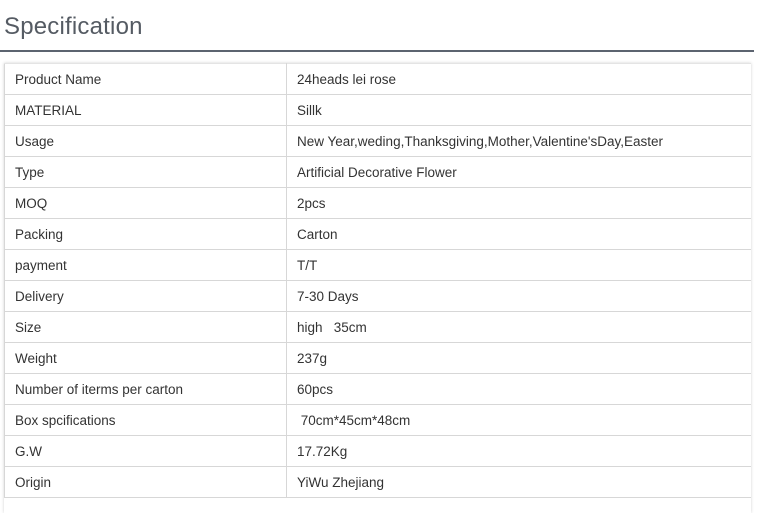  I want to click on spec-value: Artificial Decorative Flower, so click(518, 172).